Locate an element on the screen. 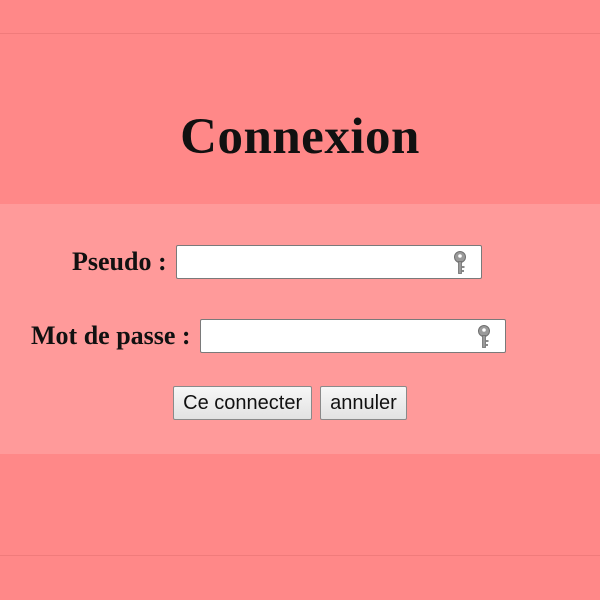 The image size is (600, 600). password-input is located at coordinates (352, 336).